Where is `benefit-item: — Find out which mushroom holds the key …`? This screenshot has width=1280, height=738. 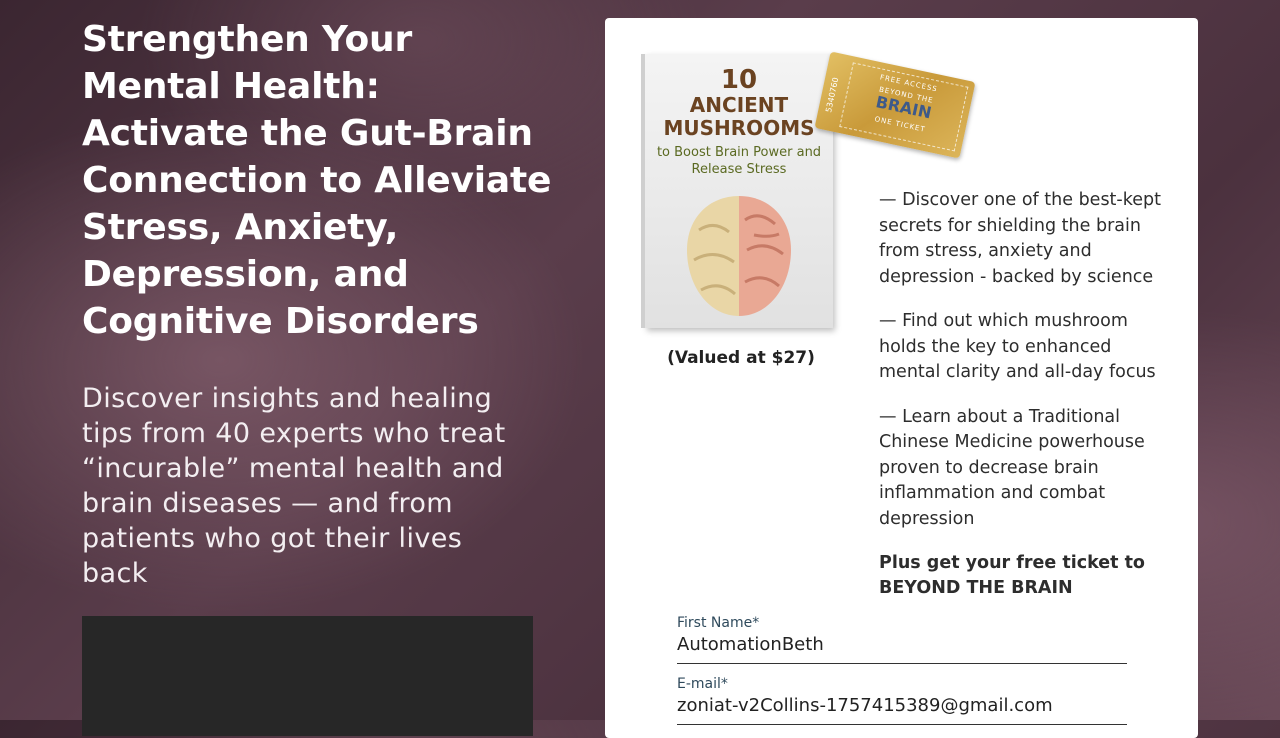
benefit-item: — Find out which mushroom holds the key … is located at coordinates (1017, 346).